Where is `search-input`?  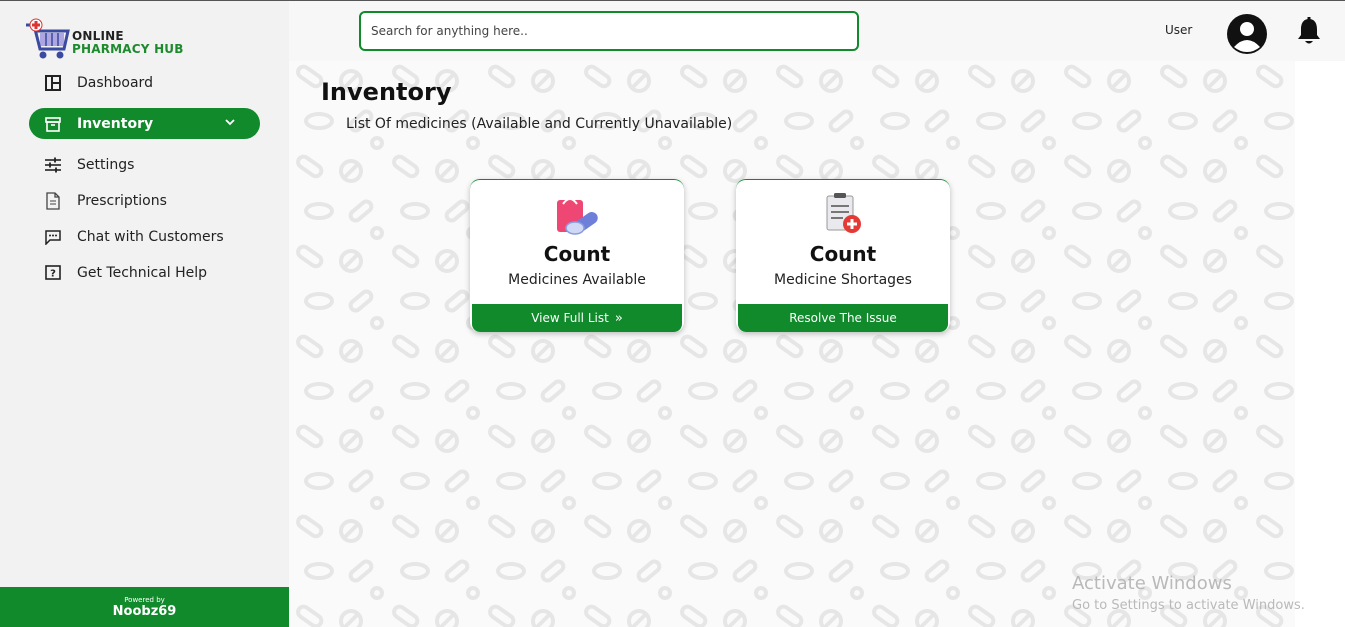
search-input is located at coordinates (609, 31).